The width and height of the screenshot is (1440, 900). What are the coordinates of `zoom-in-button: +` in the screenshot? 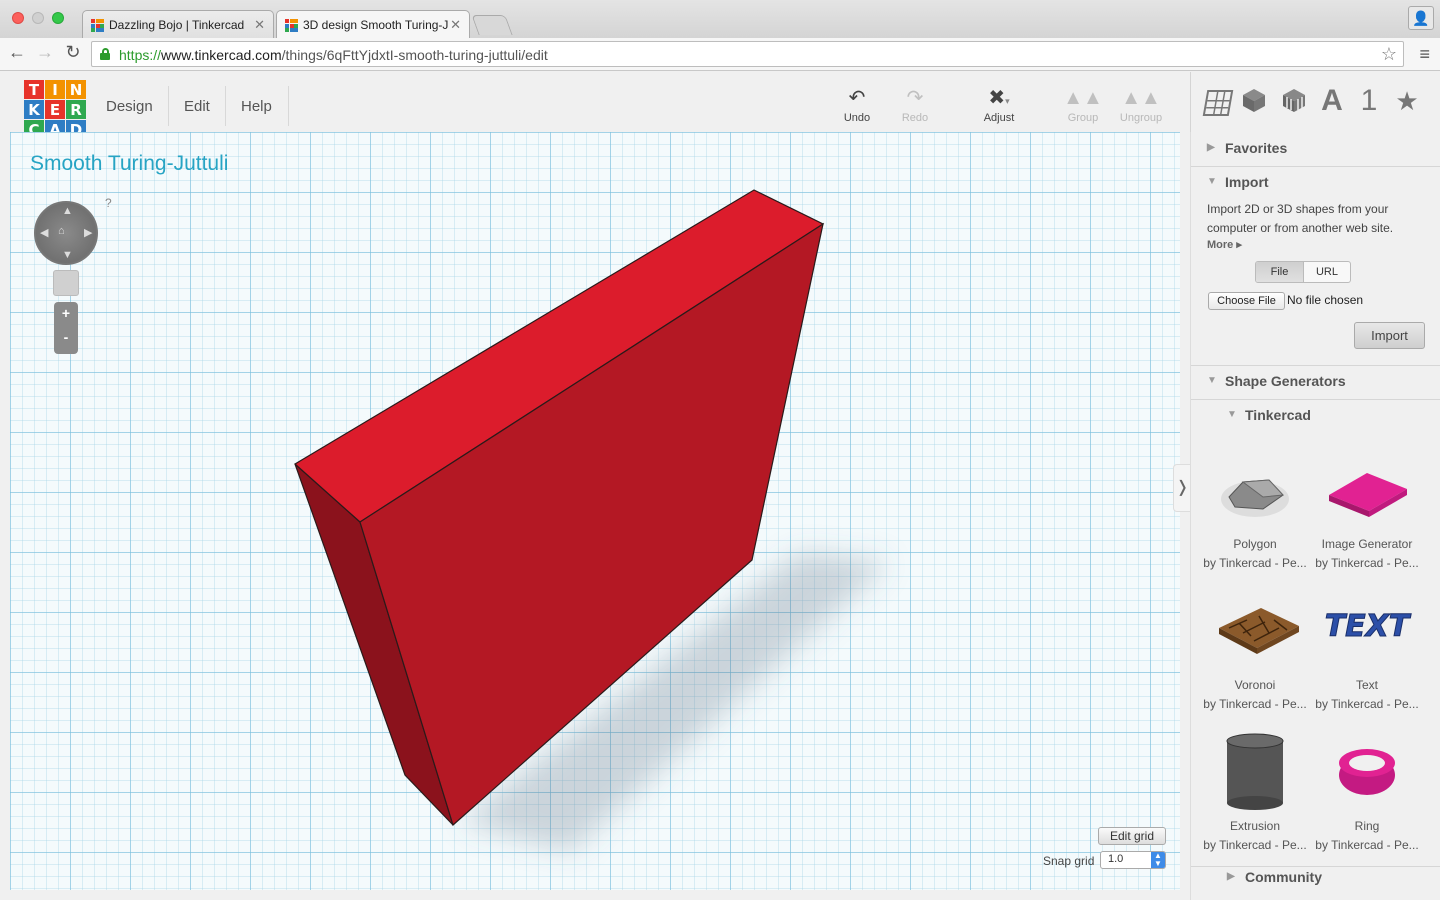 It's located at (66, 313).